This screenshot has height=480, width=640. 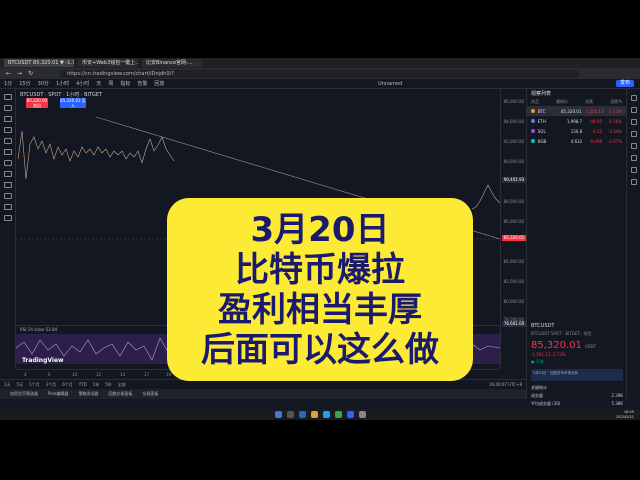 I want to click on hotlist-icon, so click(x=633, y=134).